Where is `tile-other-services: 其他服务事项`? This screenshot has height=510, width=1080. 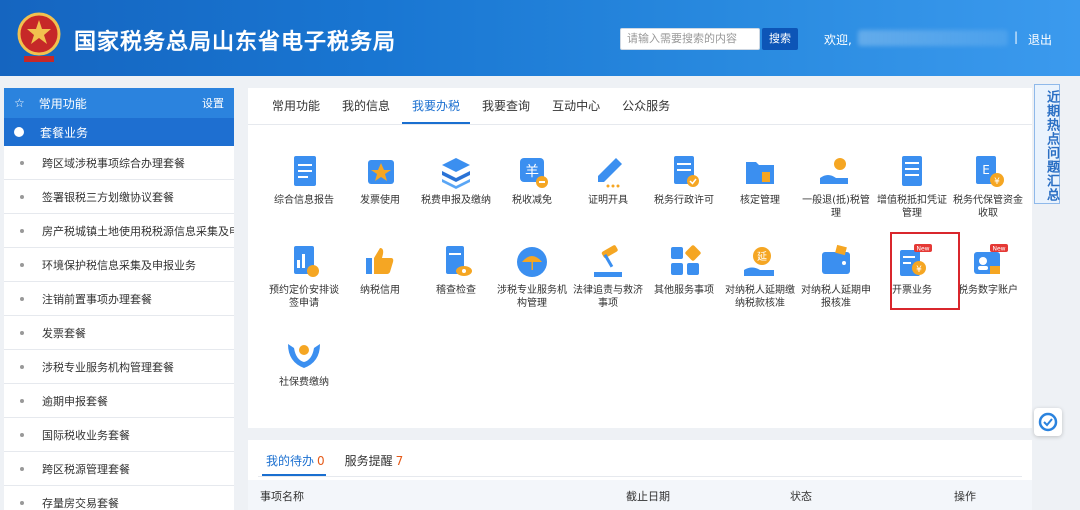 tile-other-services: 其他服务事项 is located at coordinates (684, 270).